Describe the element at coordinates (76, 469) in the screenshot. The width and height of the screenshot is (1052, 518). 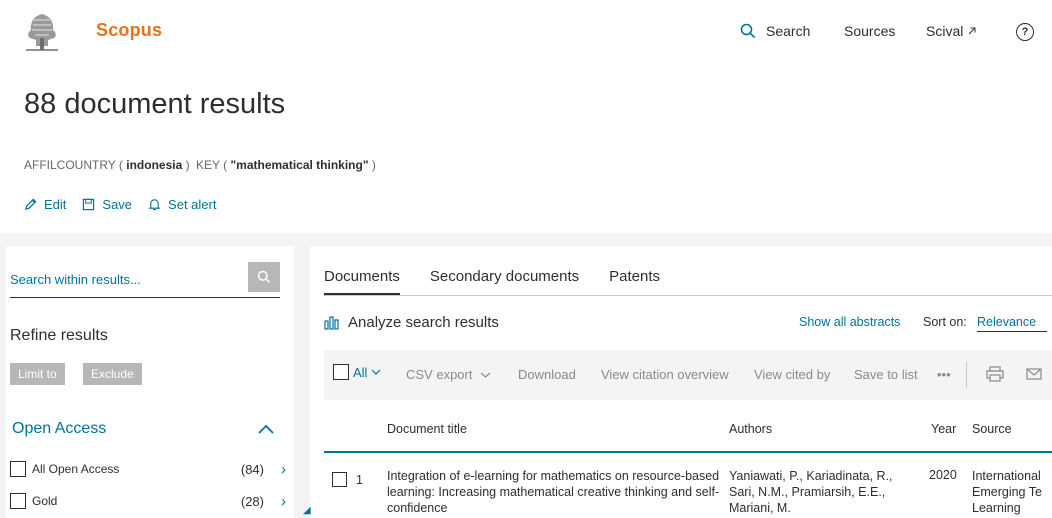
I see `facet-label: All Open Access` at that location.